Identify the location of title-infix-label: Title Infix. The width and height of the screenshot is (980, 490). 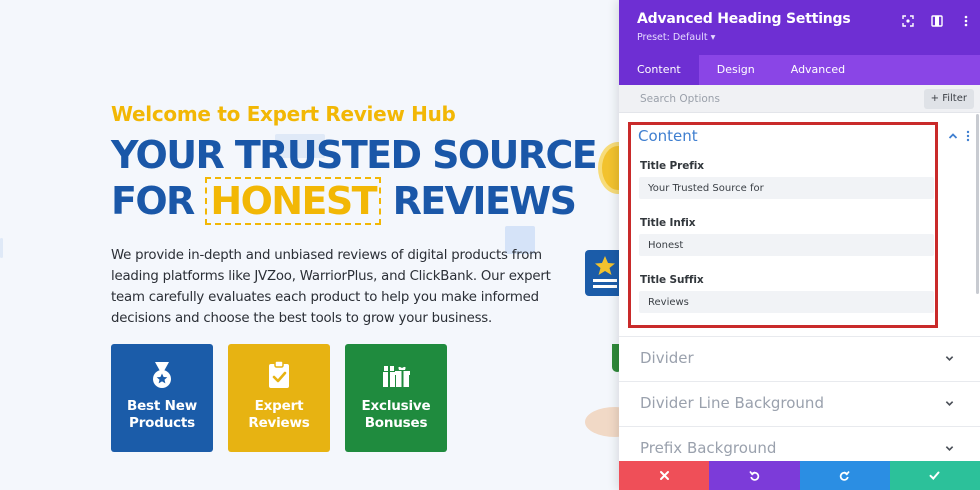
(668, 223).